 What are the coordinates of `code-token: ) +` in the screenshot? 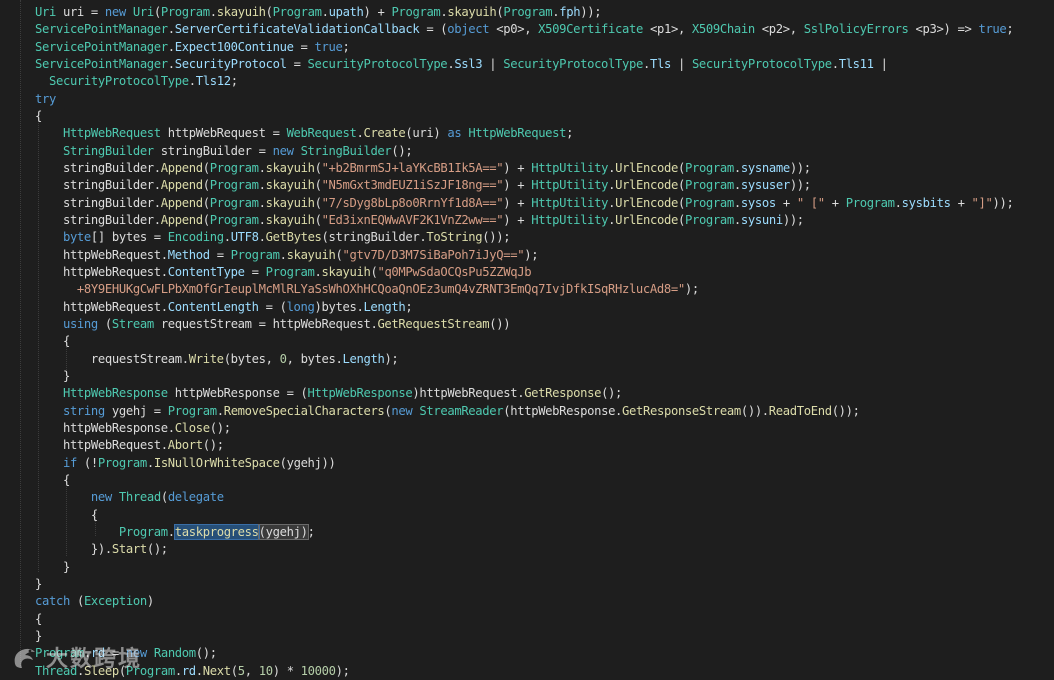 It's located at (517, 167).